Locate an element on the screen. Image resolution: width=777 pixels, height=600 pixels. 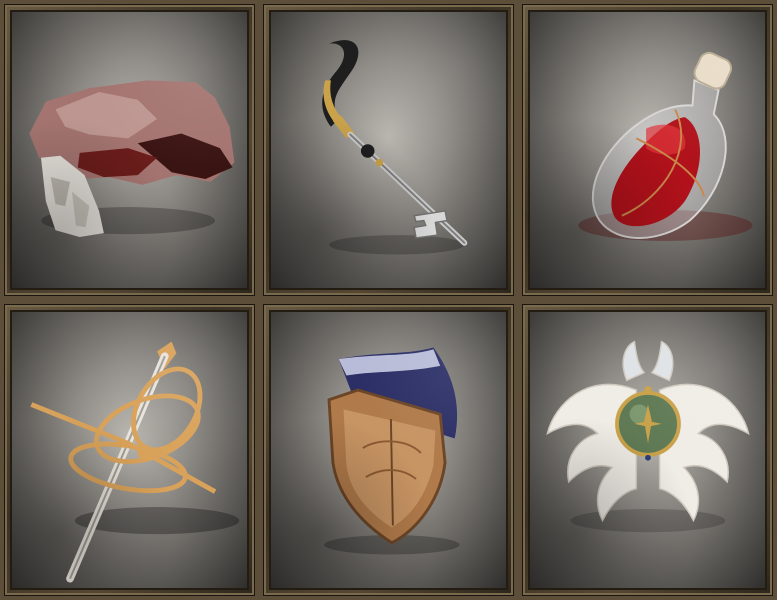
ornate-key-icon is located at coordinates (395, 147).